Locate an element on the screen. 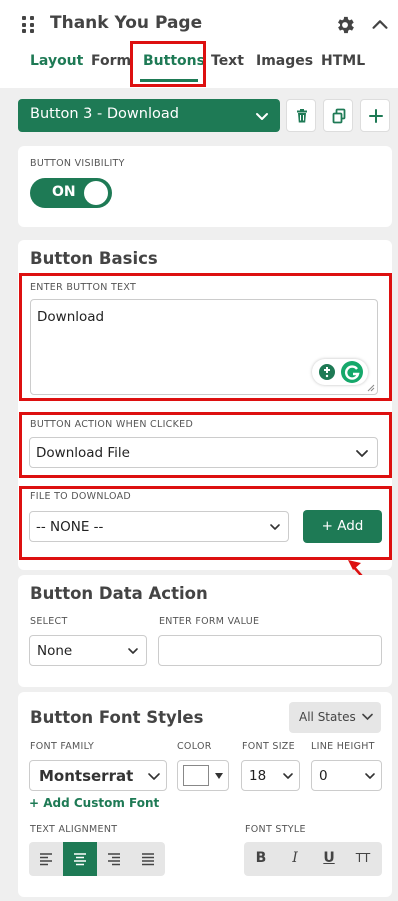 The width and height of the screenshot is (398, 901). align-center-icon is located at coordinates (80, 859).